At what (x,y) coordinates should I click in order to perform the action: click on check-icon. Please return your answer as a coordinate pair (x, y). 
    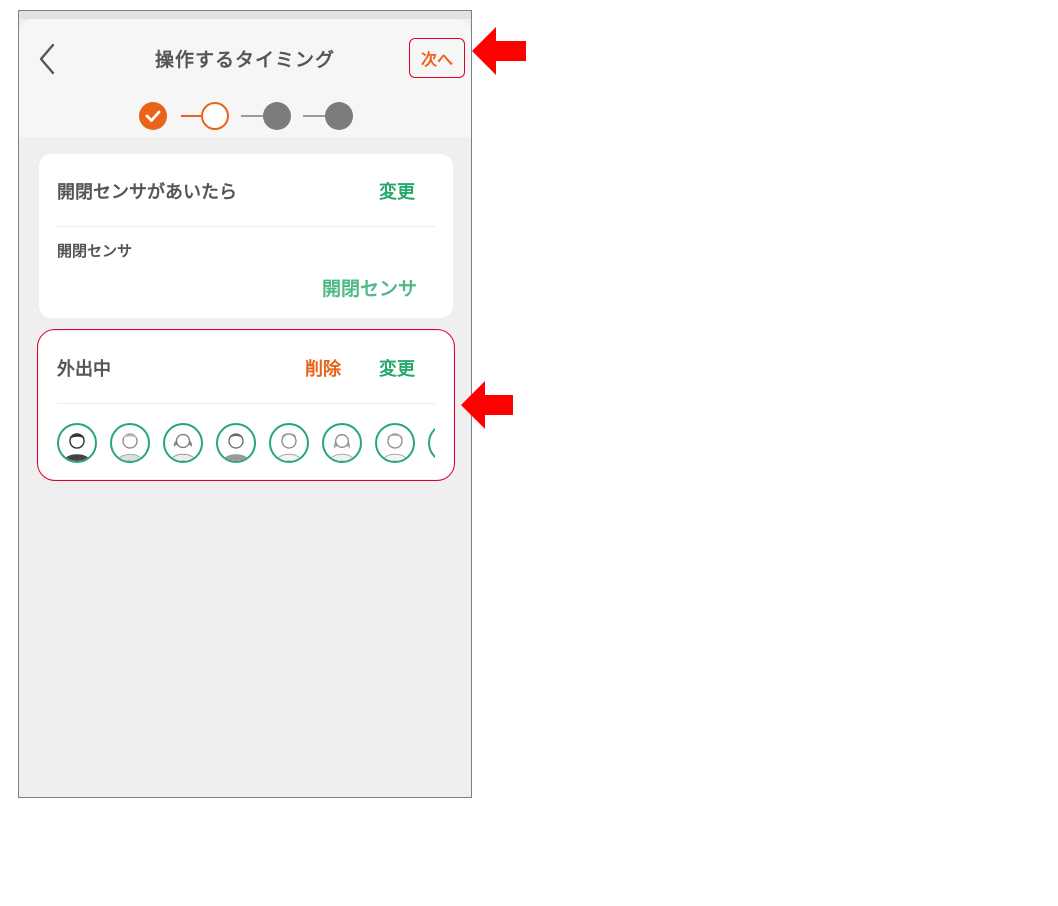
    Looking at the image, I should click on (153, 116).